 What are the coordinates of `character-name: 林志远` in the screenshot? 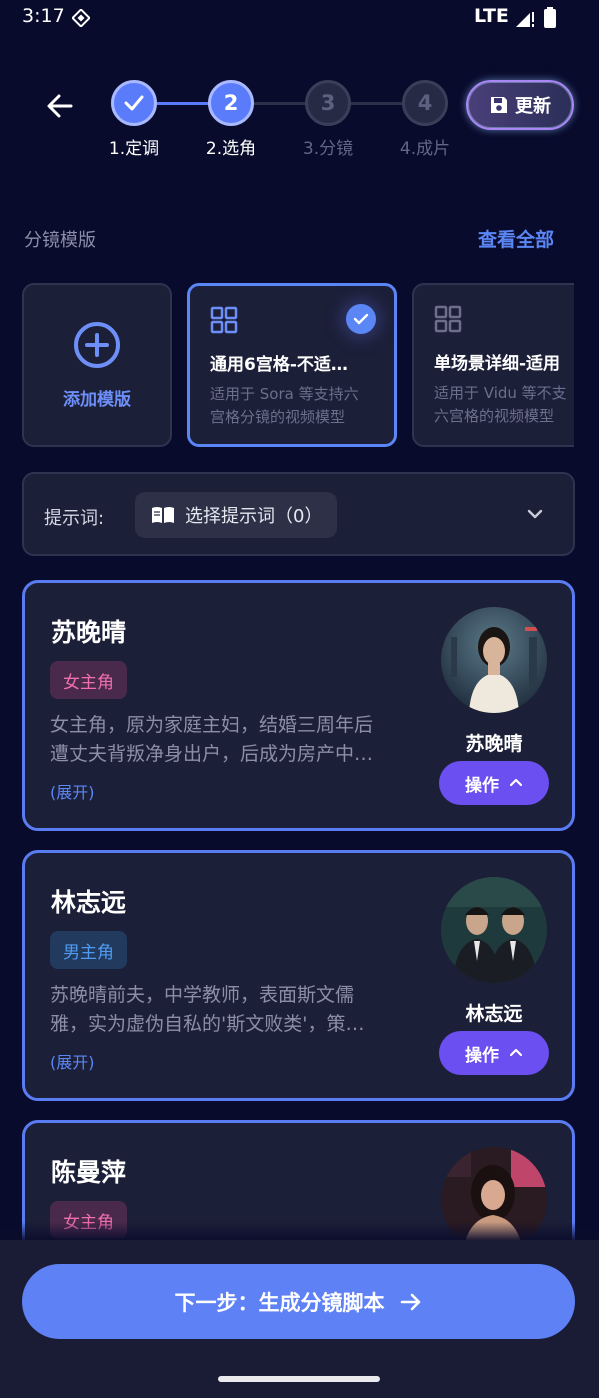 It's located at (89, 902).